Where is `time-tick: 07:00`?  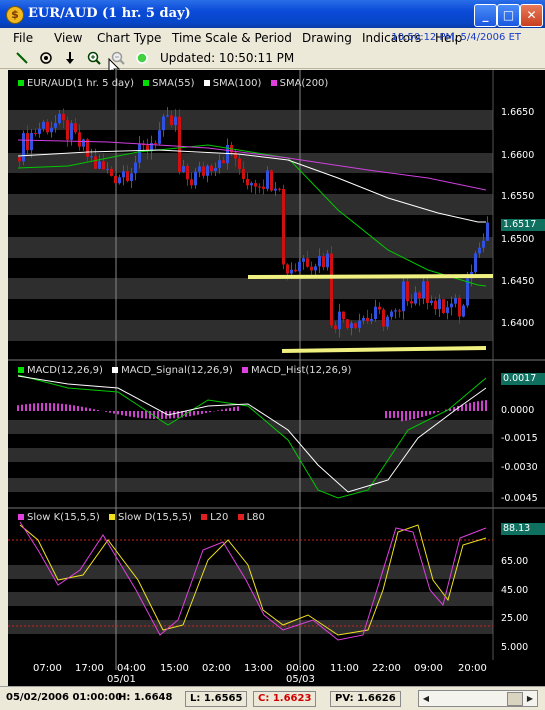
time-tick: 07:00 is located at coordinates (47, 668).